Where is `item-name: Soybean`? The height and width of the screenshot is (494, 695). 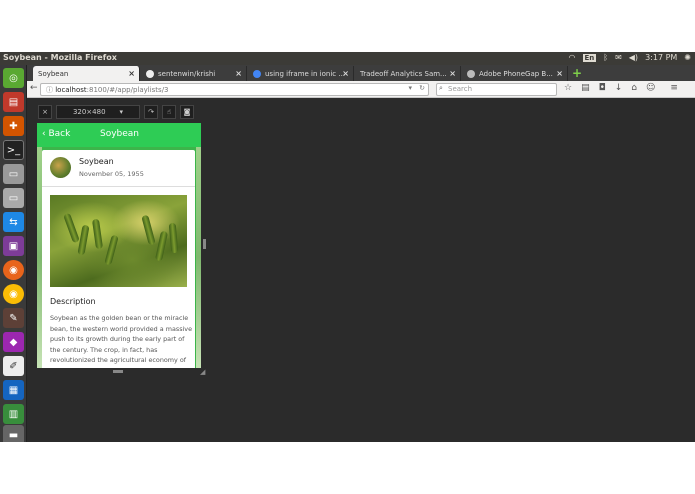 item-name: Soybean is located at coordinates (96, 161).